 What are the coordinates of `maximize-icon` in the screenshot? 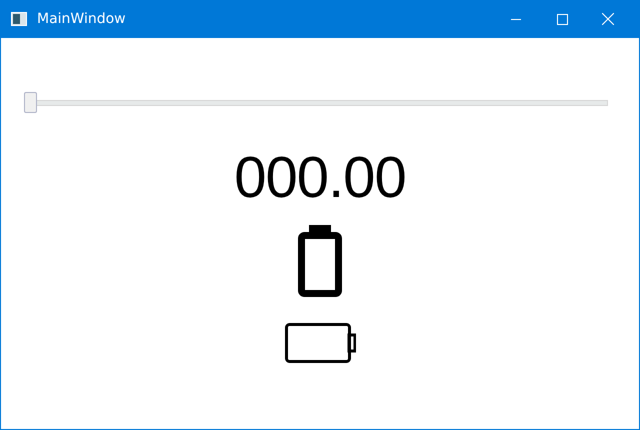 It's located at (562, 19).